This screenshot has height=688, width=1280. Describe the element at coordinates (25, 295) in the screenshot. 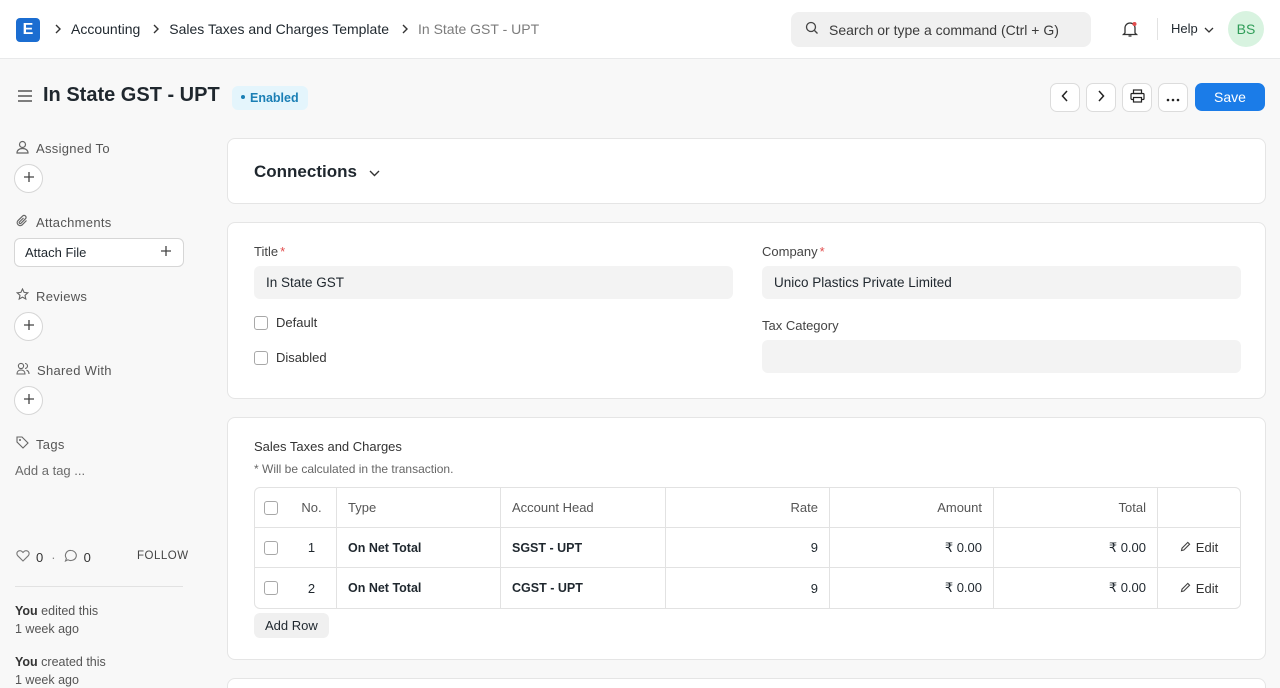

I see `star-icon` at that location.